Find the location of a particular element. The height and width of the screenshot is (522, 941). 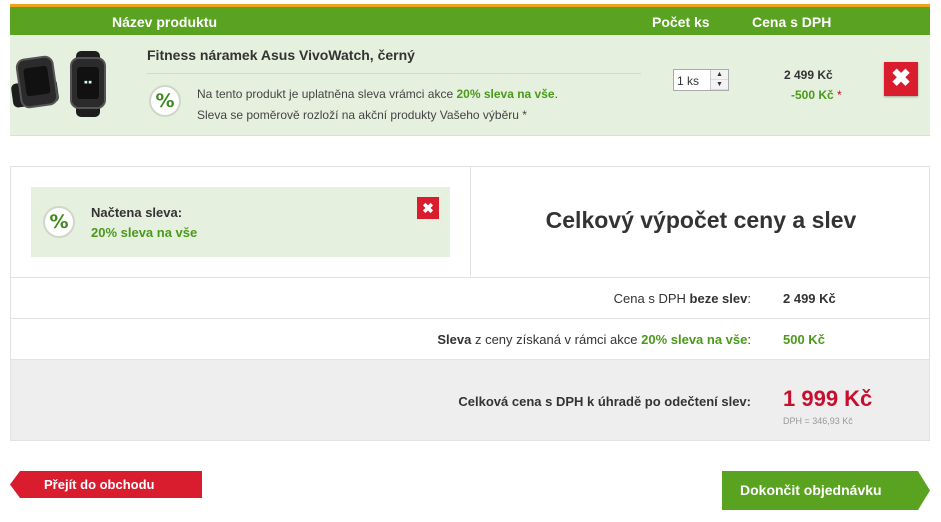

decrement-icon: ▼ is located at coordinates (719, 85).